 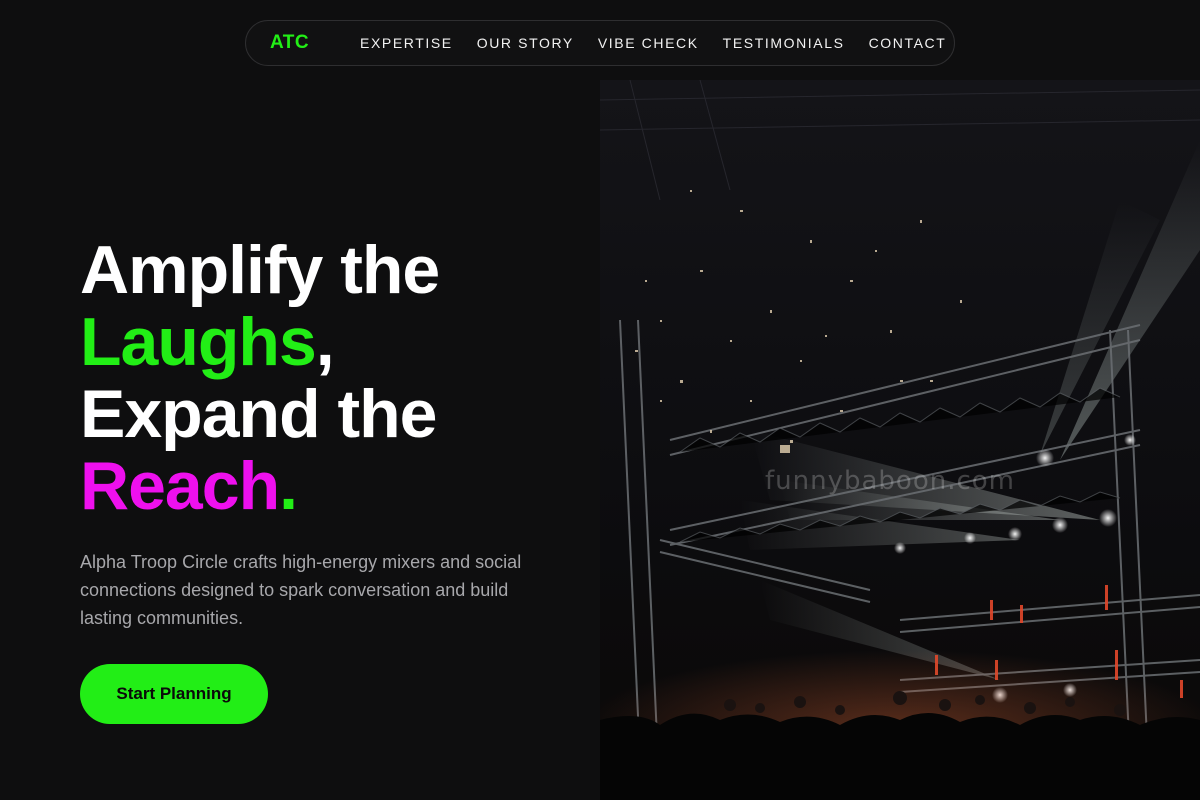 I want to click on nav-link-contact: CONTACT, so click(x=908, y=43).